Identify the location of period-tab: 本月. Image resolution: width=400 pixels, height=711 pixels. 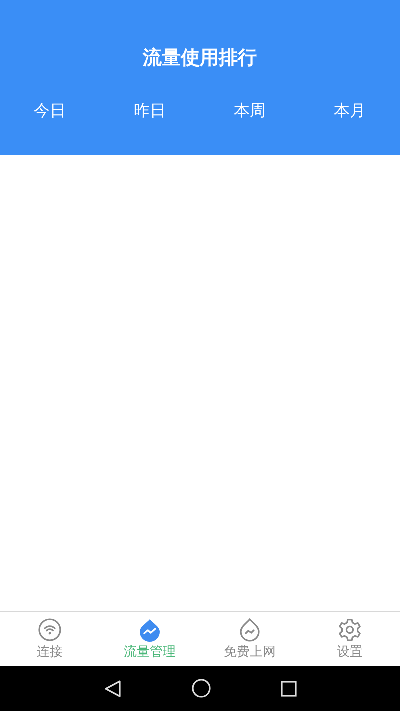
(350, 111).